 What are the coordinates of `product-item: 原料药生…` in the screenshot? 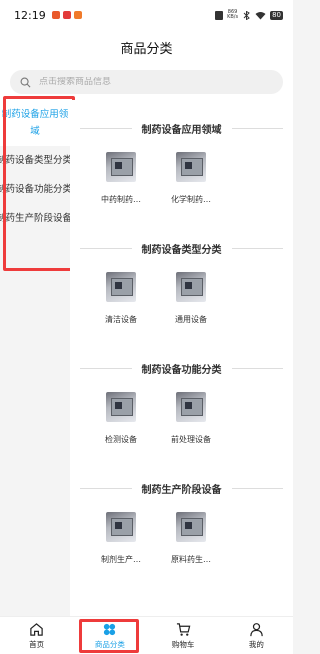 It's located at (191, 538).